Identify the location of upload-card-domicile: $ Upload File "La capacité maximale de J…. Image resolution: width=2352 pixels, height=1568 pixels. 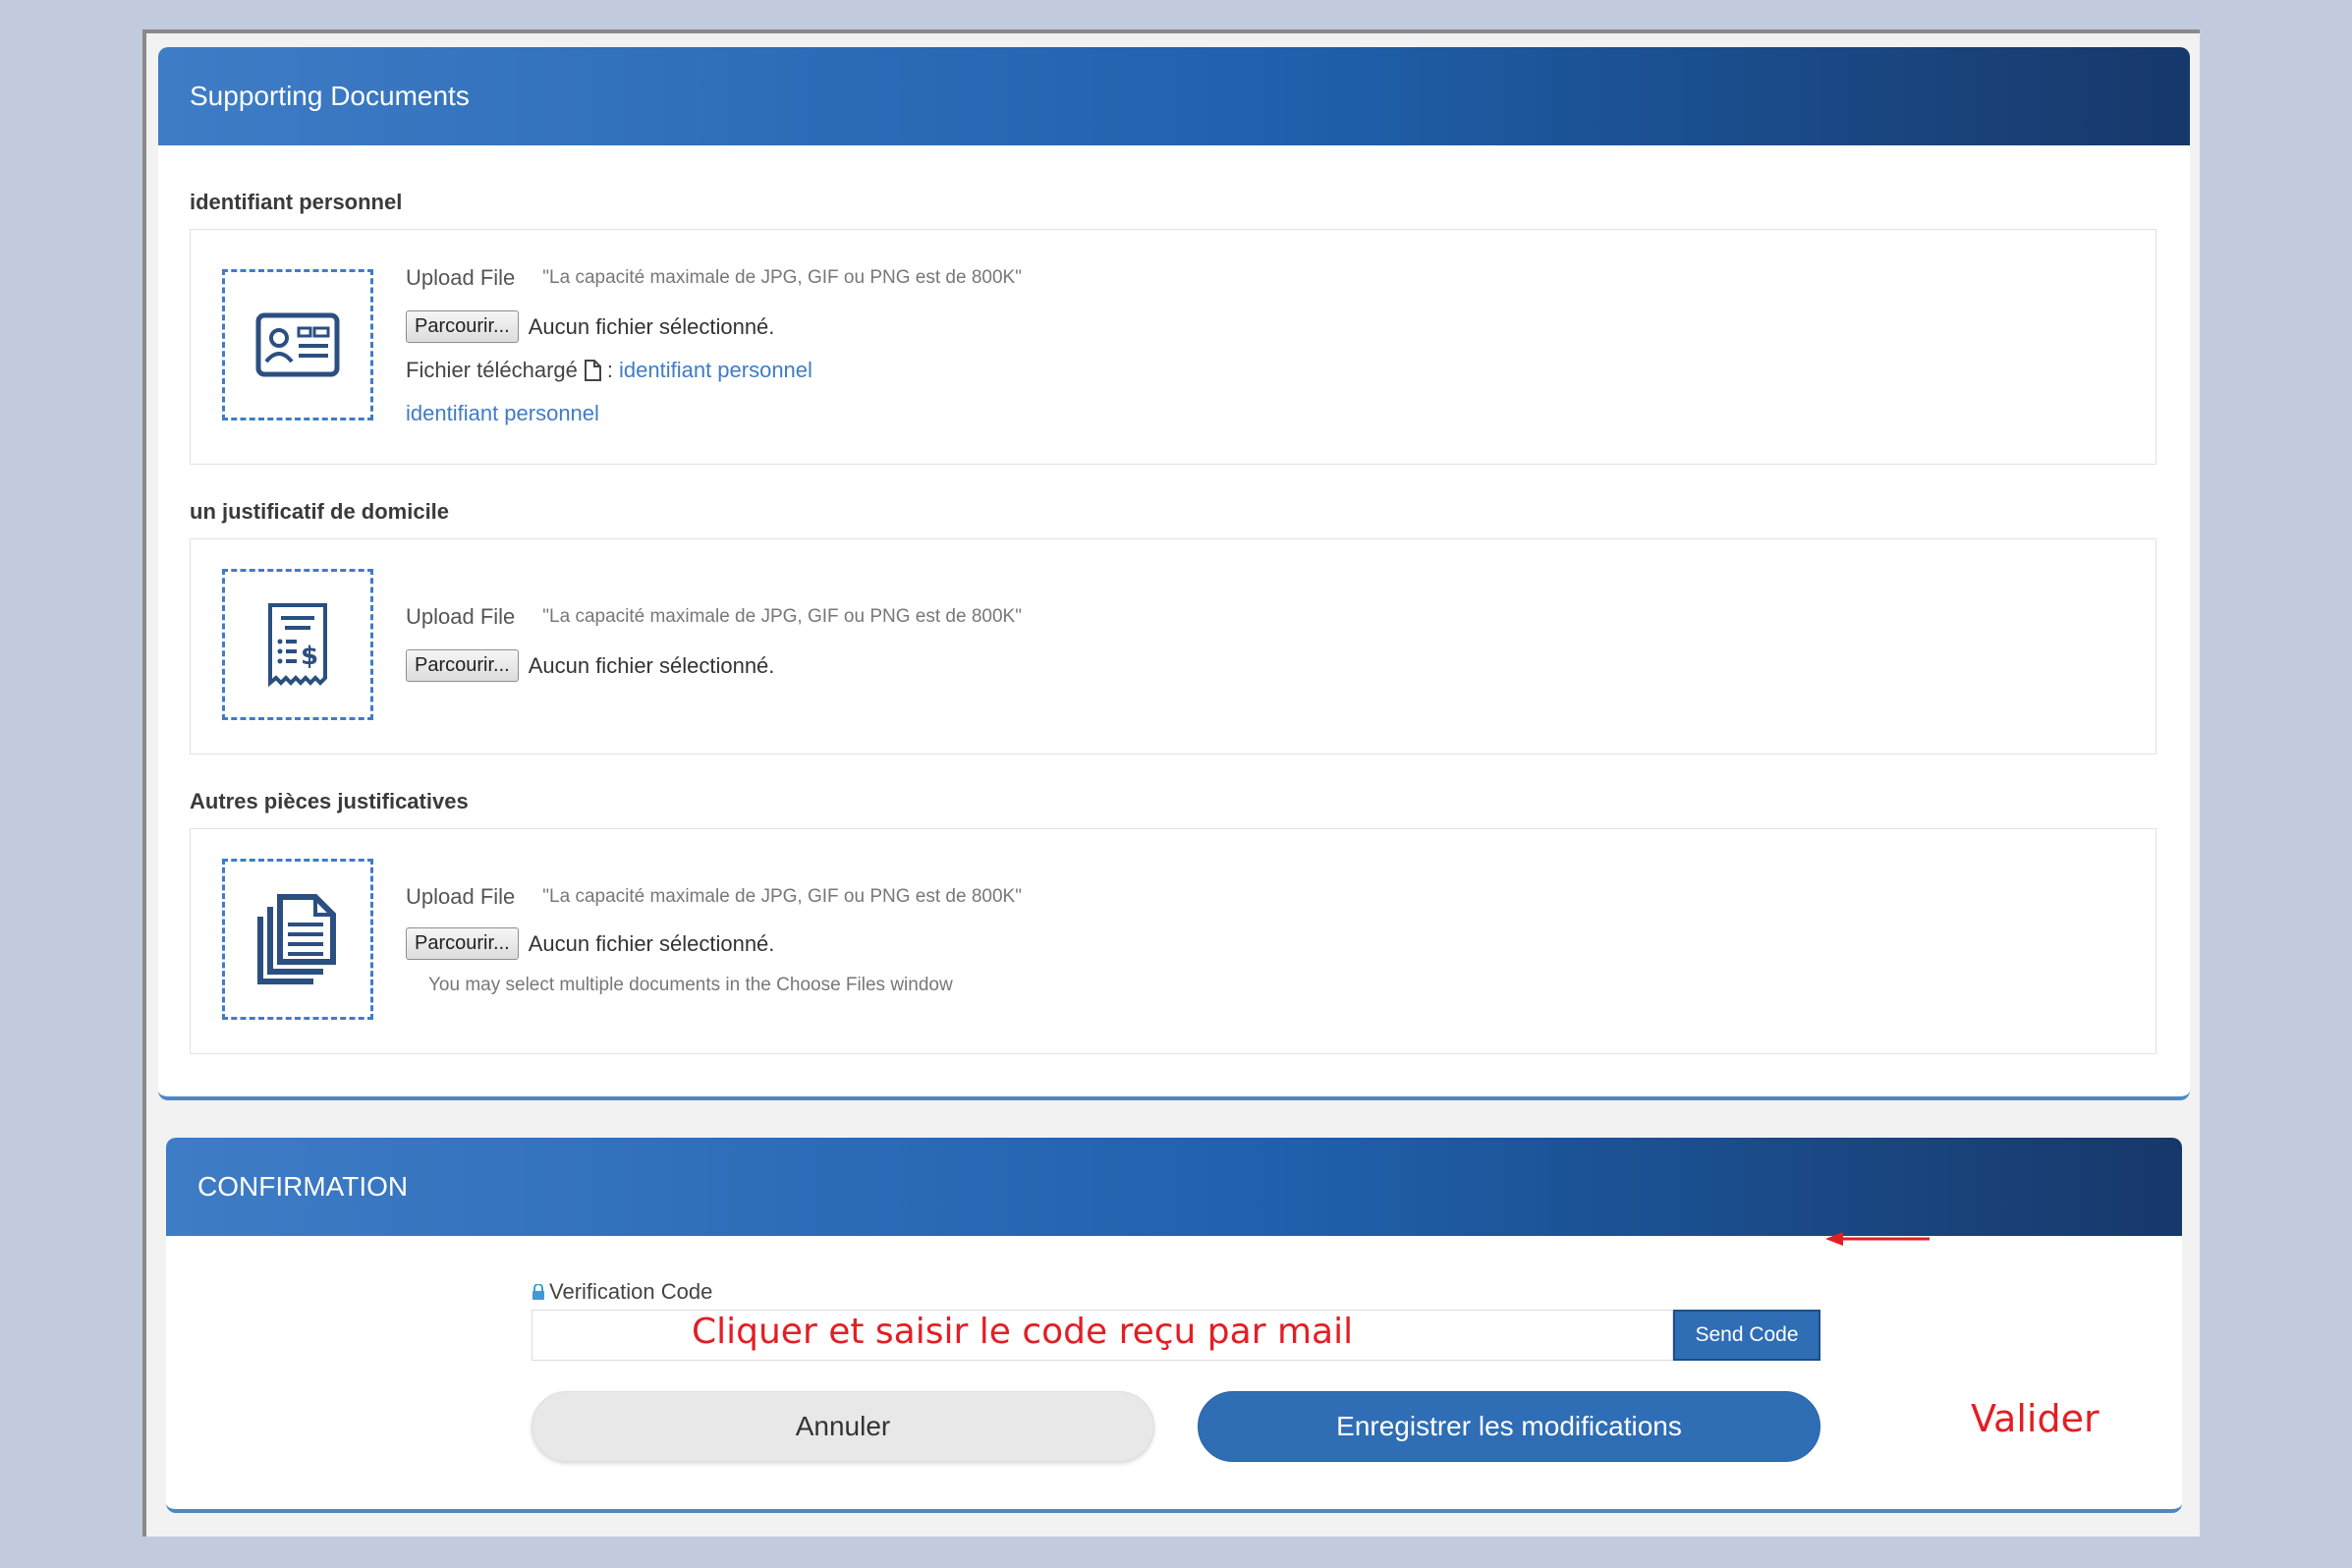
(1173, 646).